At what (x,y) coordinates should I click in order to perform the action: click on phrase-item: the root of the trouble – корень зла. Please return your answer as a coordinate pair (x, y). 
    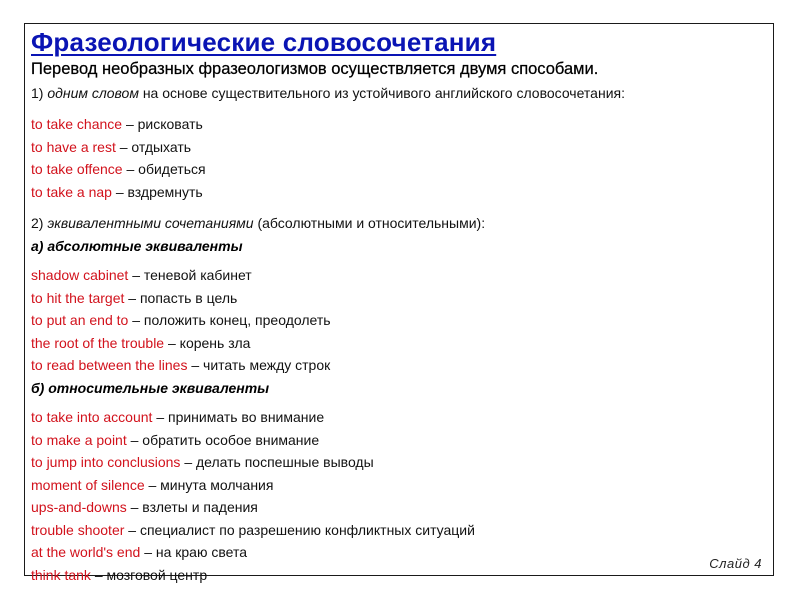
    Looking at the image, I should click on (401, 343).